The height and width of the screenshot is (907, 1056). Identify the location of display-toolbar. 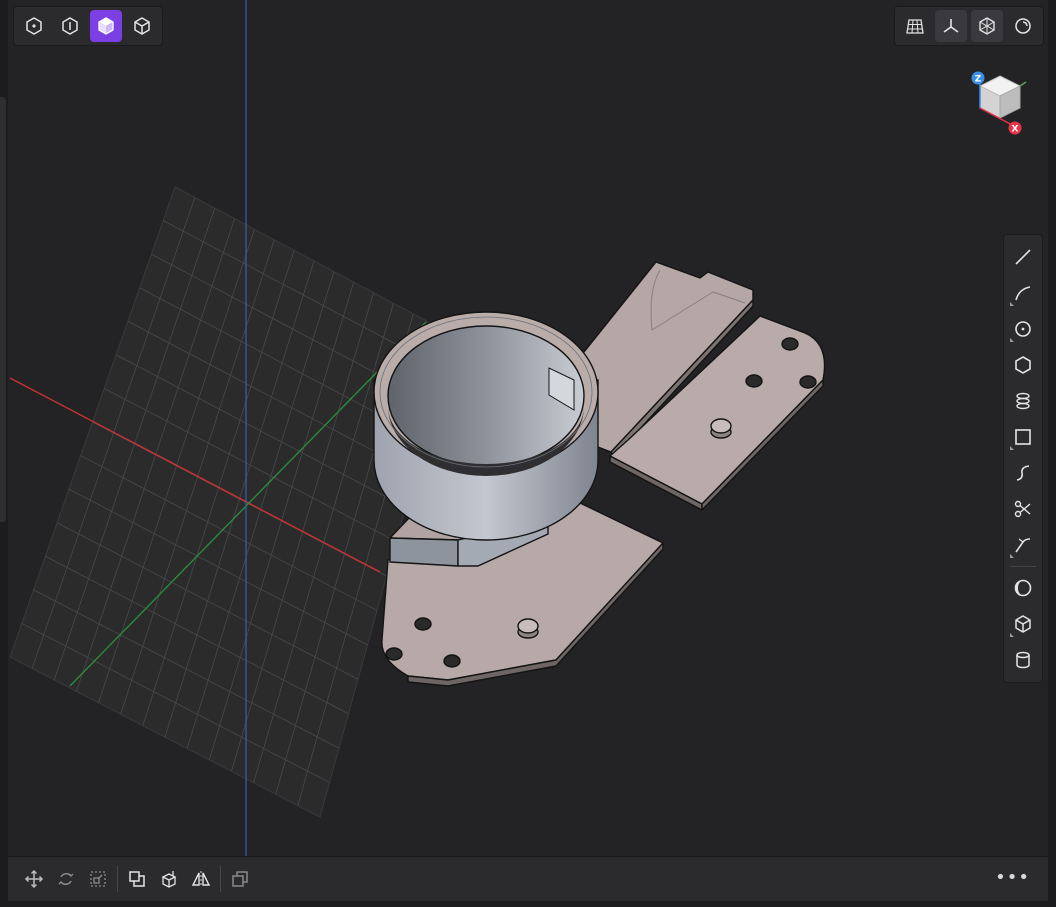
(969, 26).